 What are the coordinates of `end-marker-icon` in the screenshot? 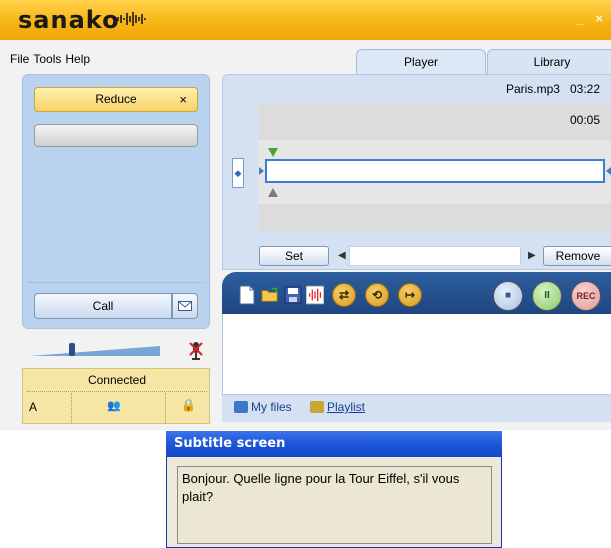 It's located at (273, 192).